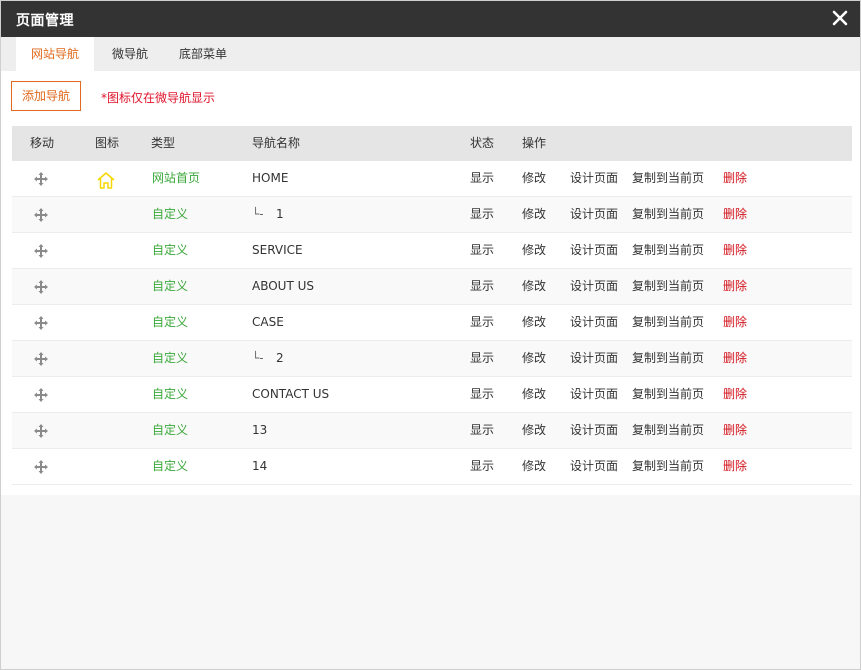 The image size is (861, 670). Describe the element at coordinates (432, 431) in the screenshot. I see `table-row: 自定义 13 显示 修改 设计页面 复制到当前页 删除` at that location.